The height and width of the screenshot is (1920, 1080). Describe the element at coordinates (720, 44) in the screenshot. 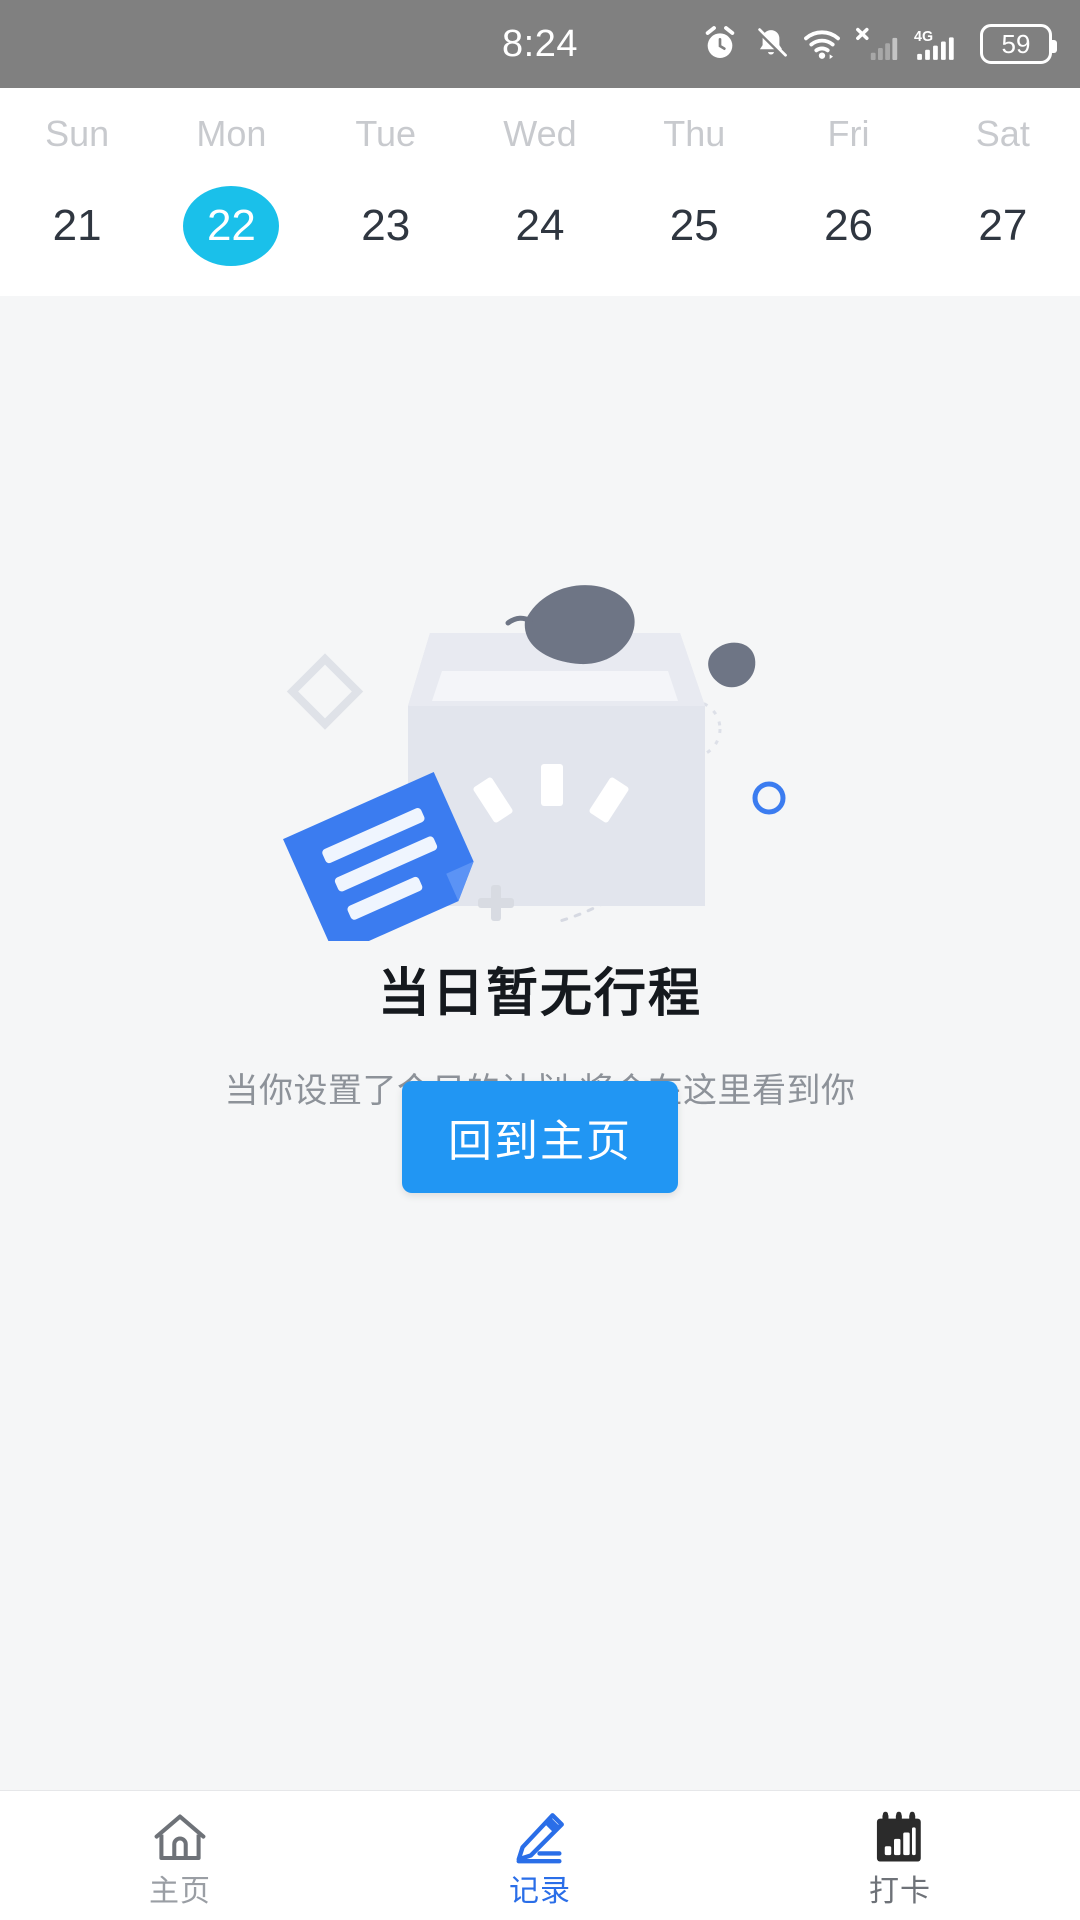

I see `alarm-icon` at that location.